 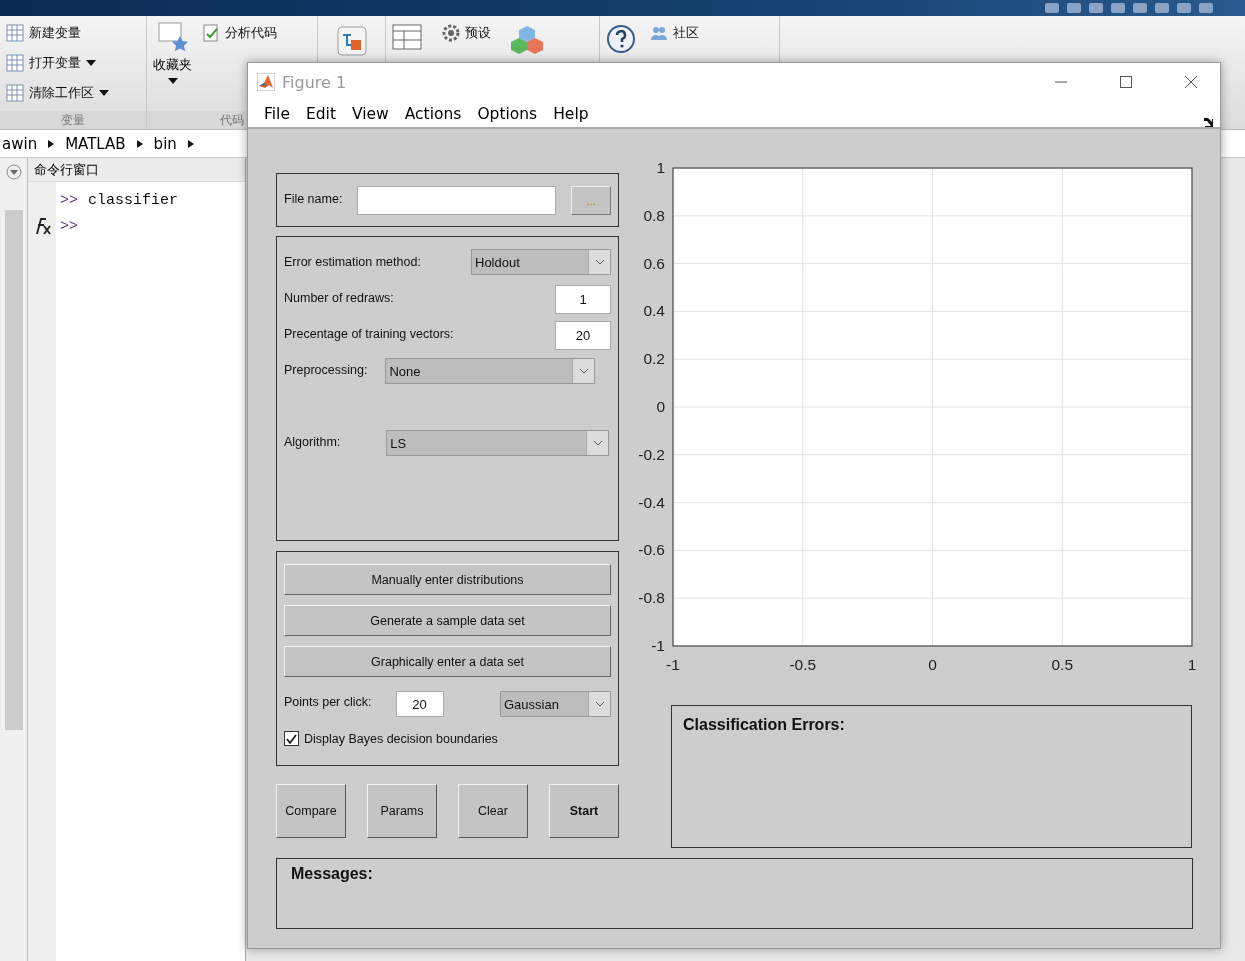 What do you see at coordinates (654, 263) in the screenshot?
I see `tick-label: 0.6` at bounding box center [654, 263].